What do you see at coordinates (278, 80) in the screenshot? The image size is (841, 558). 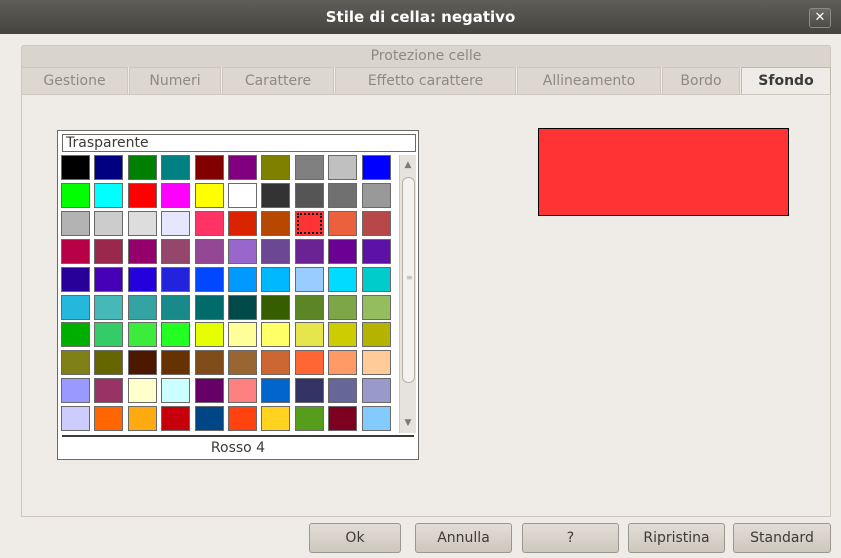 I see `tab-carattere: Carattere` at bounding box center [278, 80].